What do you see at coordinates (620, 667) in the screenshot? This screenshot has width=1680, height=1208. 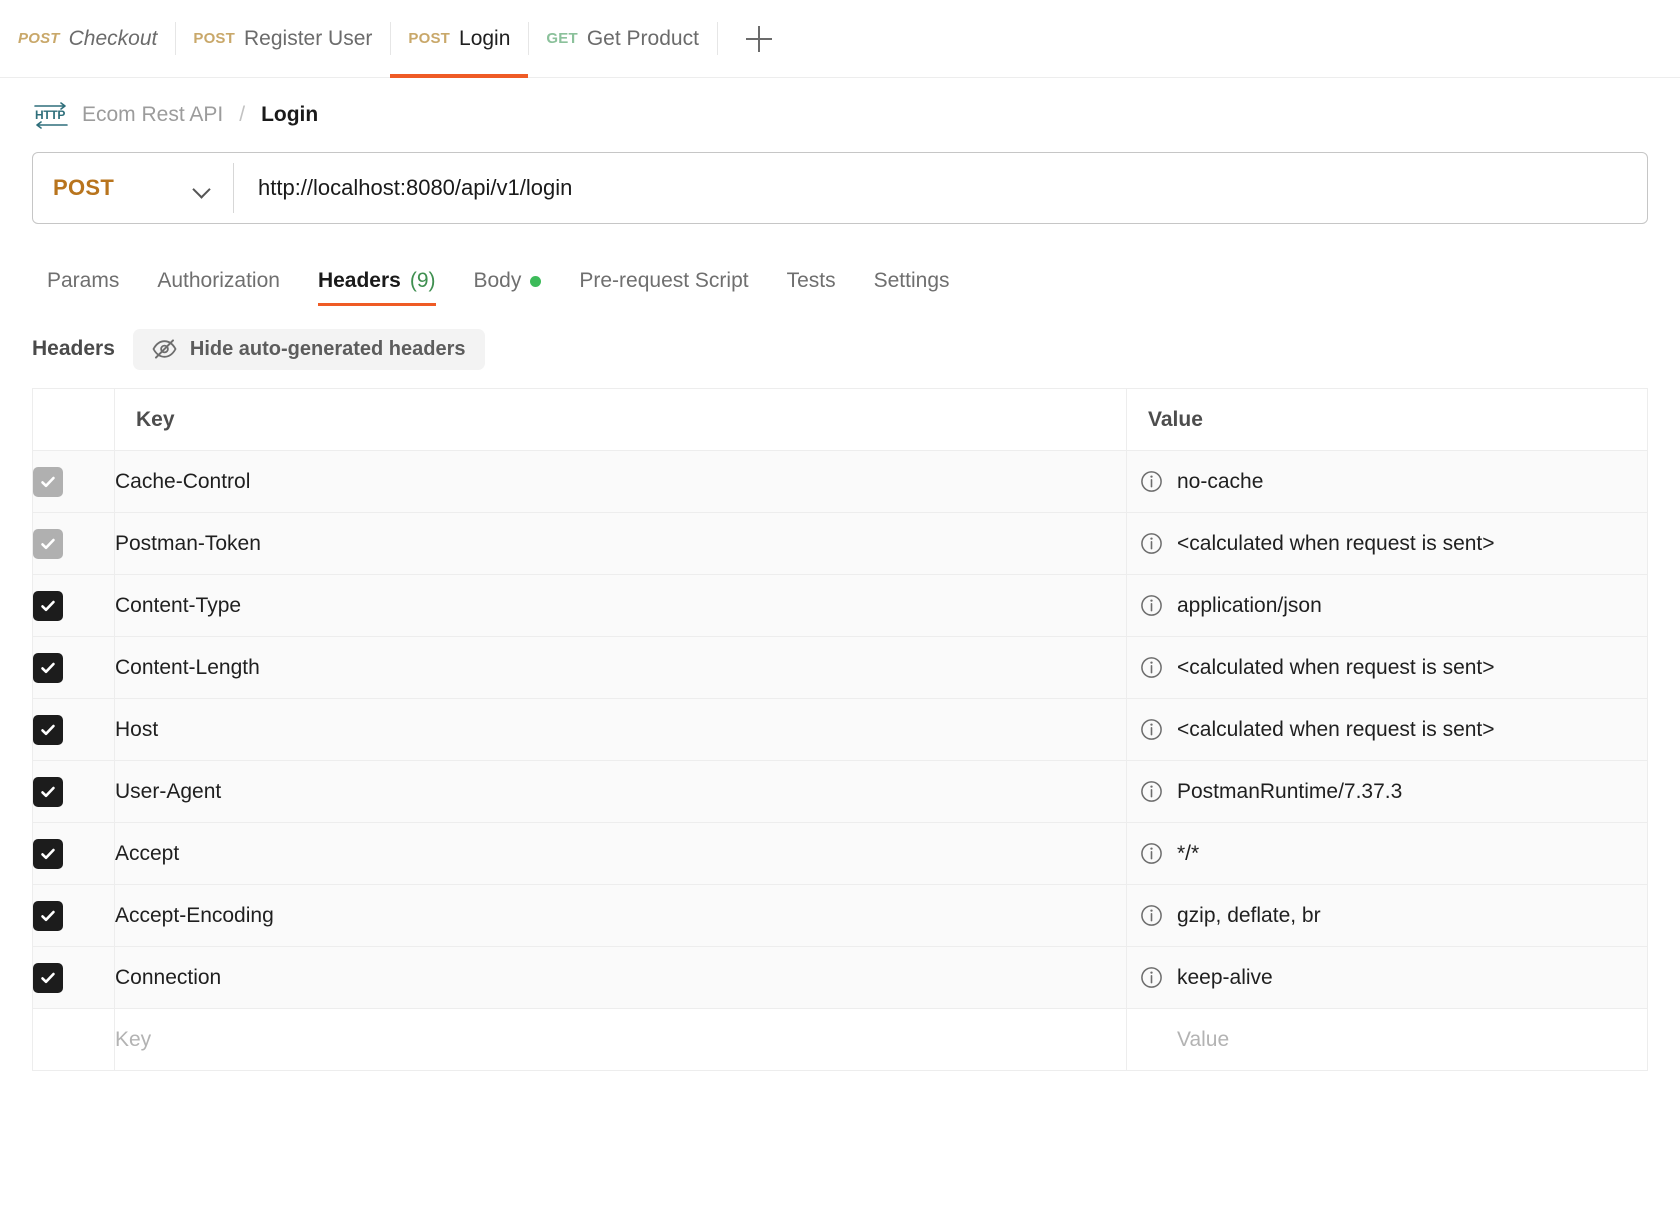 I see `header-key-cell: Content-Length` at bounding box center [620, 667].